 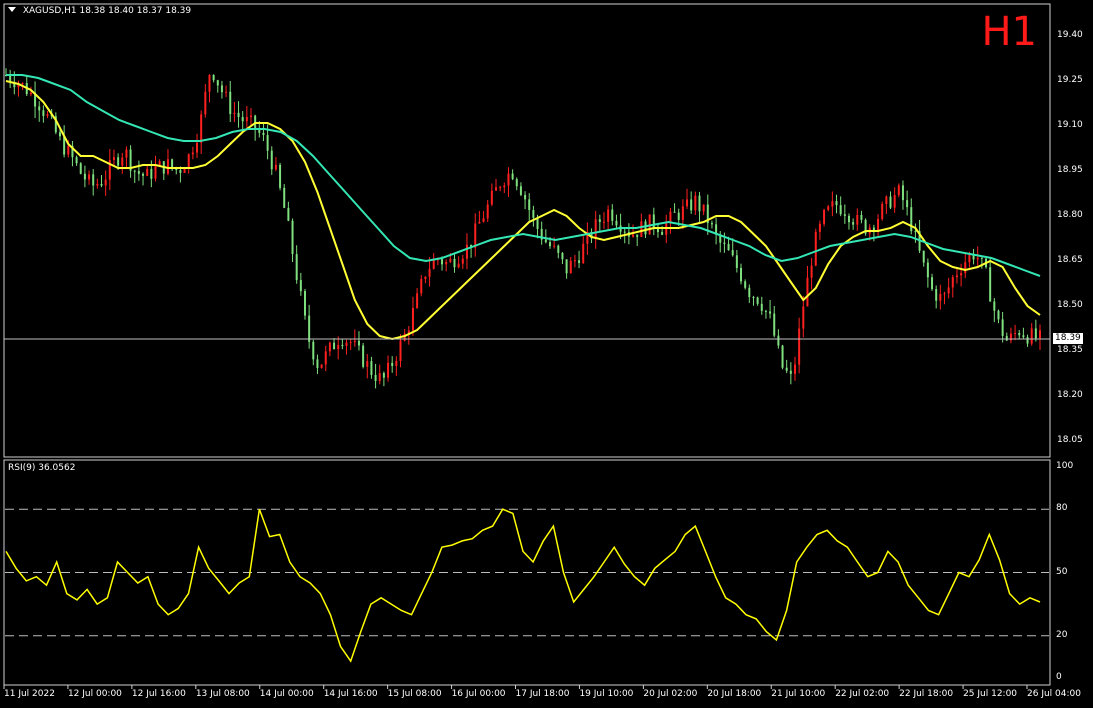 I want to click on time-tick-label: 12 Jul 00:00, so click(x=94, y=694).